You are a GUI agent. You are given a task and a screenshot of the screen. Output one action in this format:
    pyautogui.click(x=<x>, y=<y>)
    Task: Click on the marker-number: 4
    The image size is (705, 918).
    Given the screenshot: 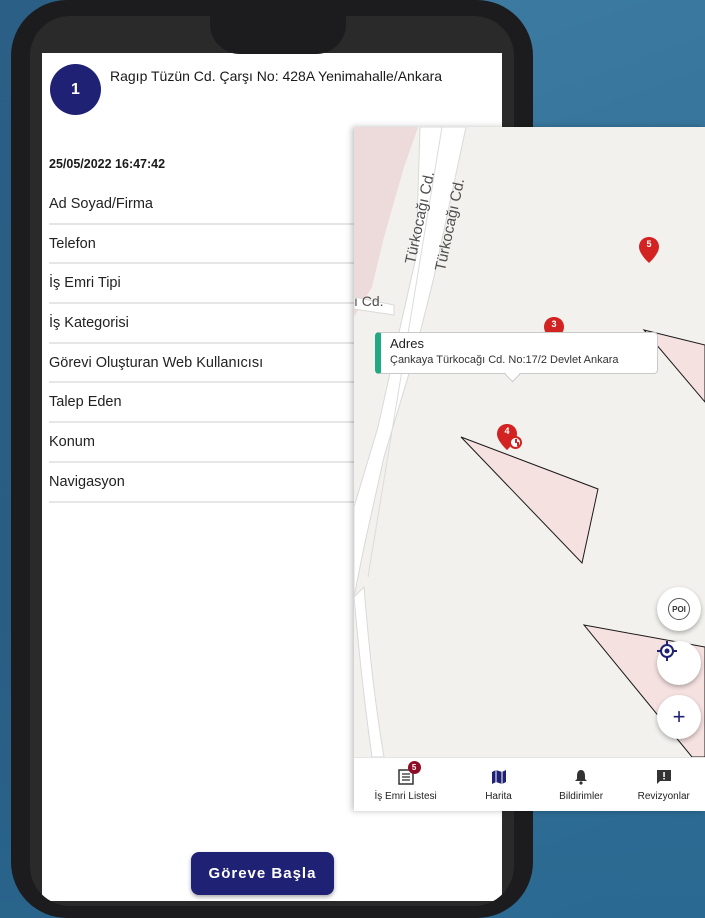 What is the action you would take?
    pyautogui.click(x=507, y=431)
    